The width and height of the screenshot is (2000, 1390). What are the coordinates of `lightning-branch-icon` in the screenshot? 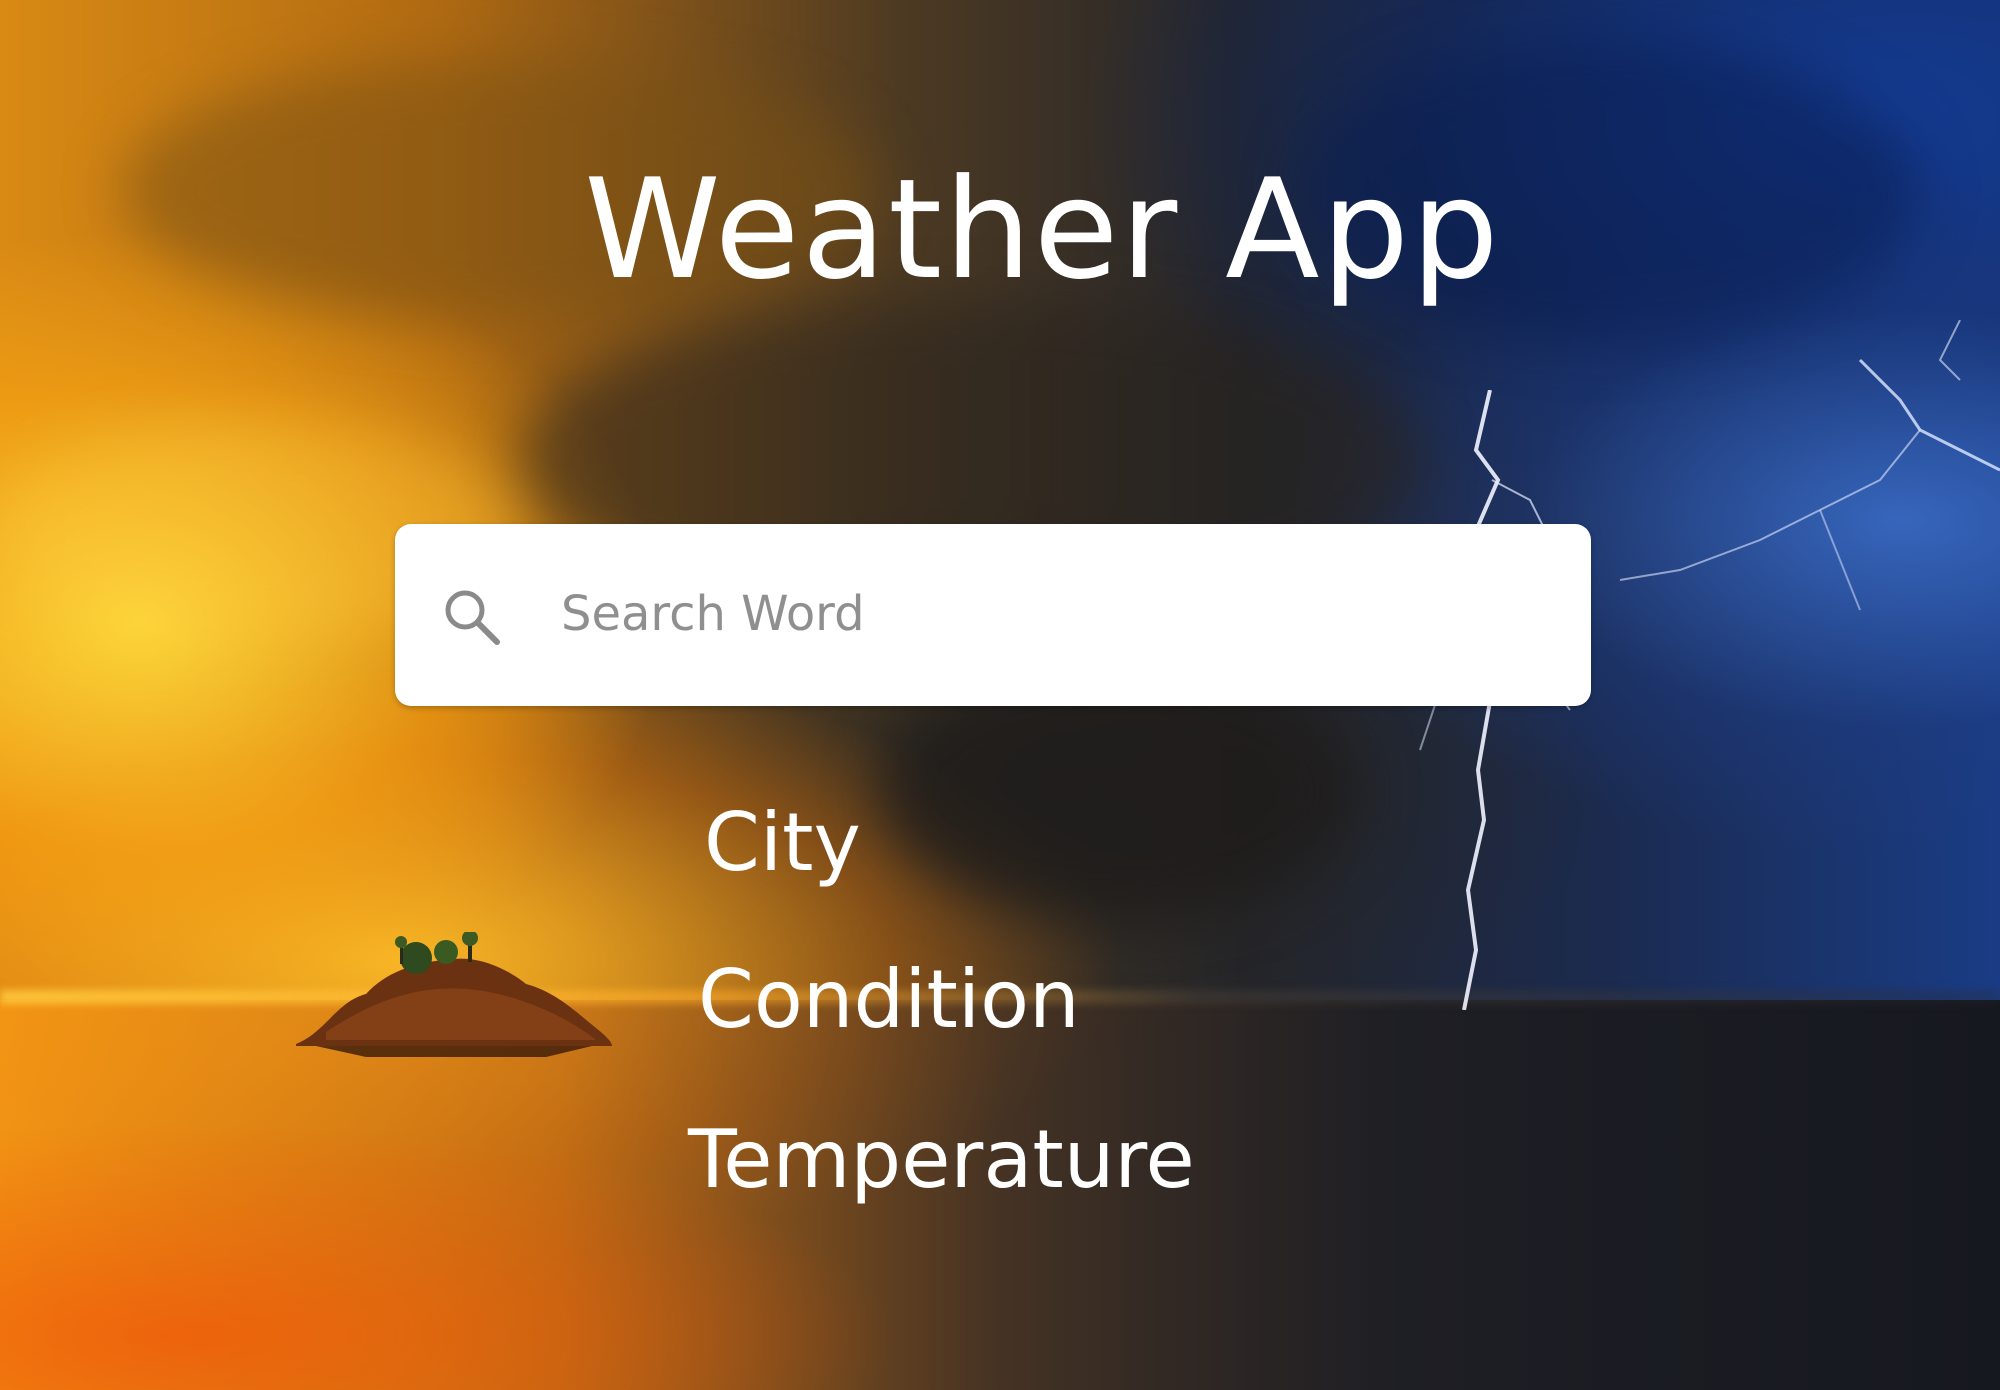 It's located at (1810, 465).